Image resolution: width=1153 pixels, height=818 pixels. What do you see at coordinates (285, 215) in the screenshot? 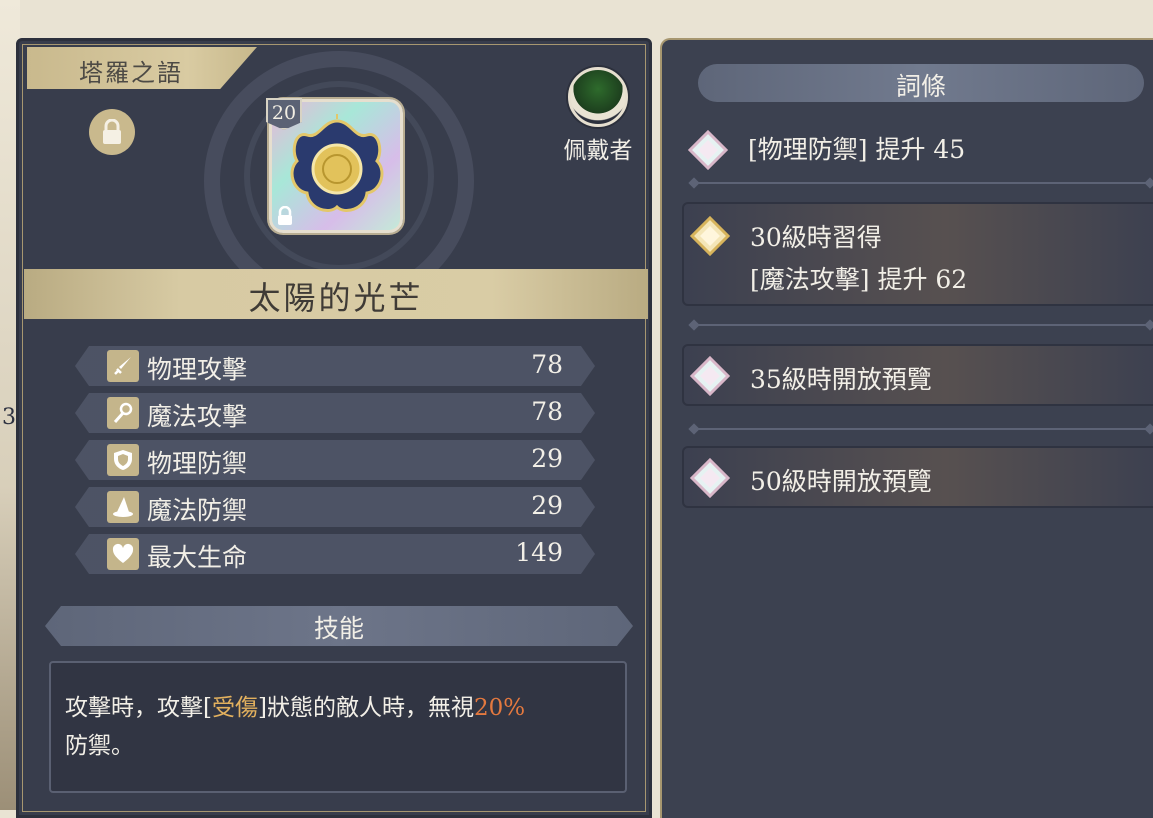
I see `small-lock-icon` at bounding box center [285, 215].